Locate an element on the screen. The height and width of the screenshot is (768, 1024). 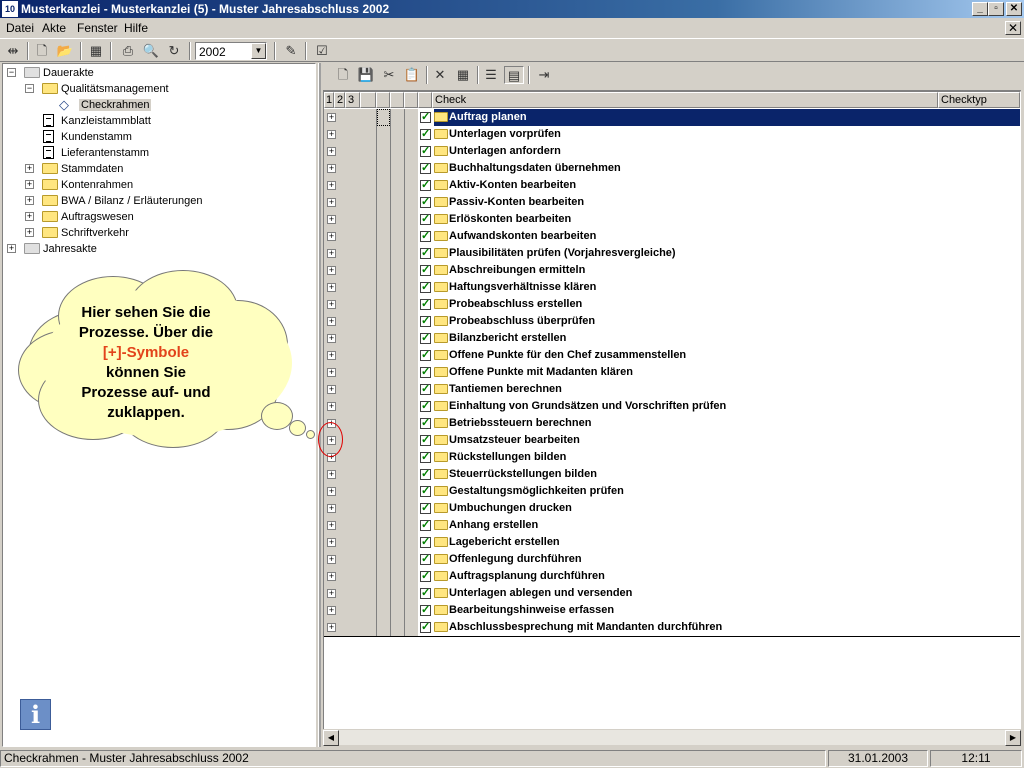
info-icon: i is located at coordinates (35, 714).